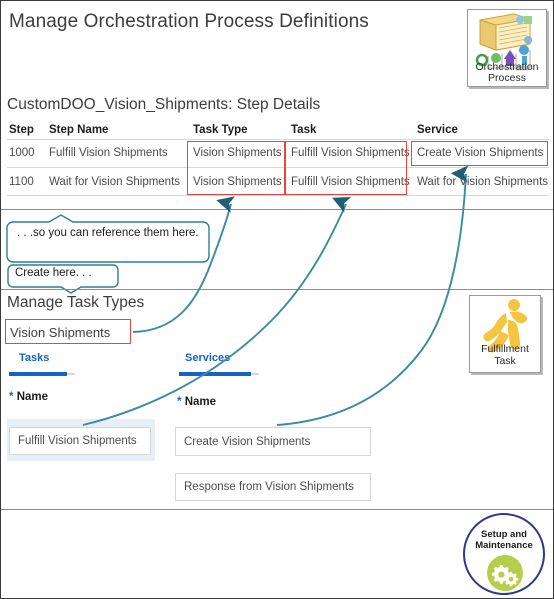  Describe the element at coordinates (277, 209) in the screenshot. I see `divider-below-table` at that location.